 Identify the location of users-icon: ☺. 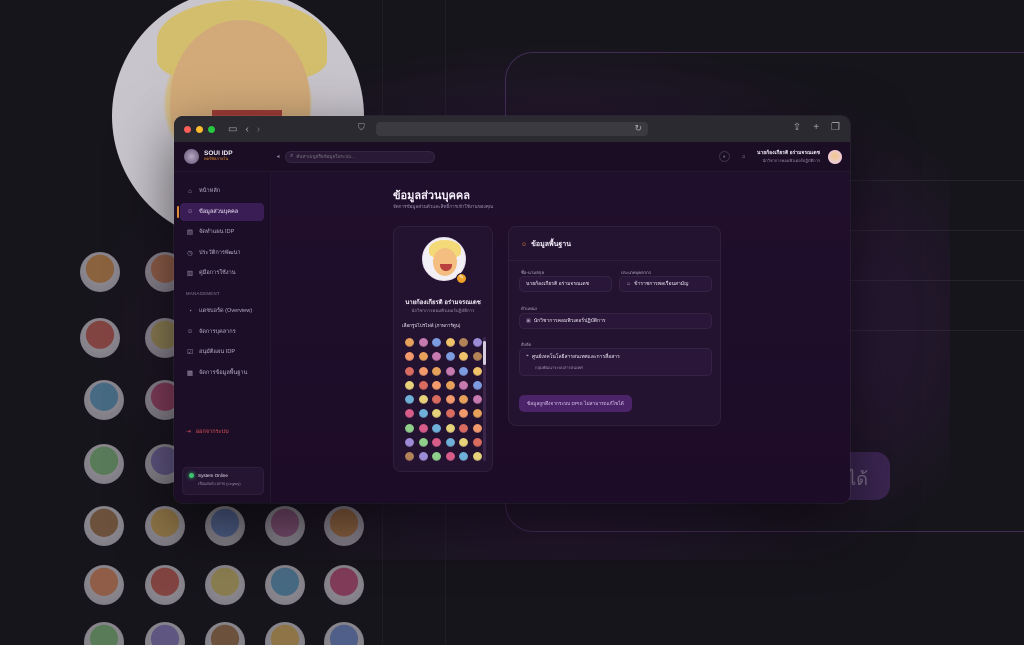
(190, 331).